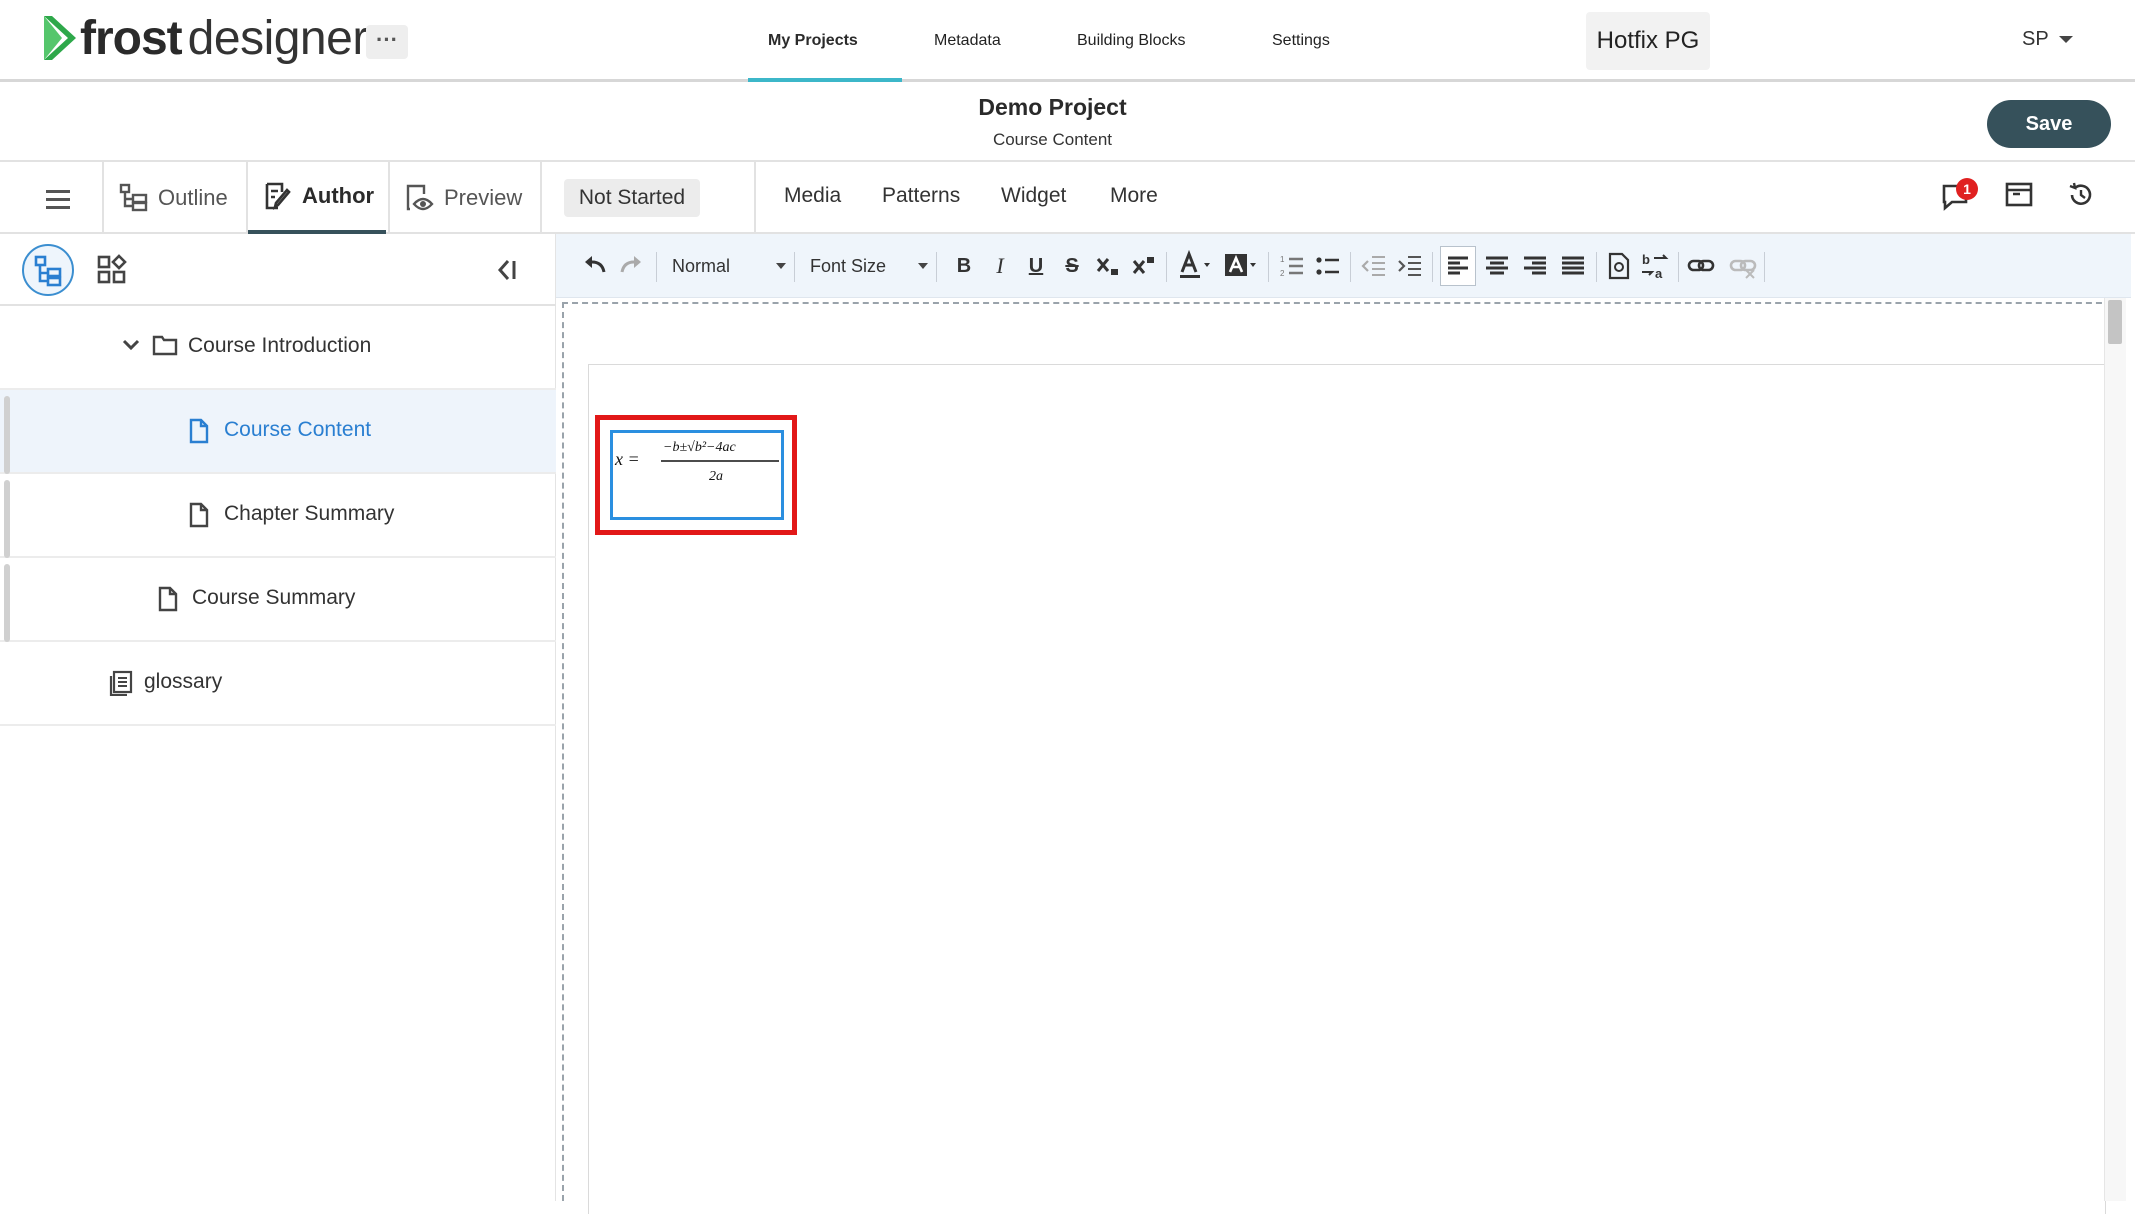  Describe the element at coordinates (1282, 273) in the screenshot. I see `svg-text: 2` at that location.